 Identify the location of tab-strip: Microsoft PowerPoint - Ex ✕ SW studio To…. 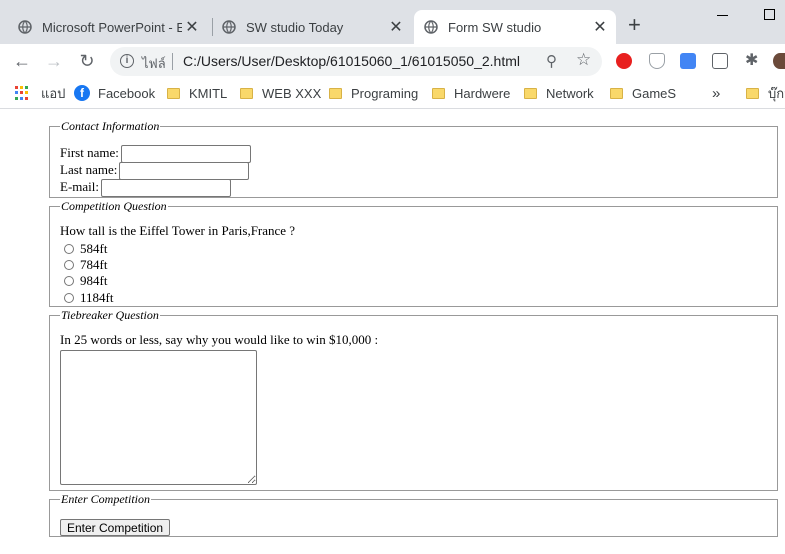
(392, 22).